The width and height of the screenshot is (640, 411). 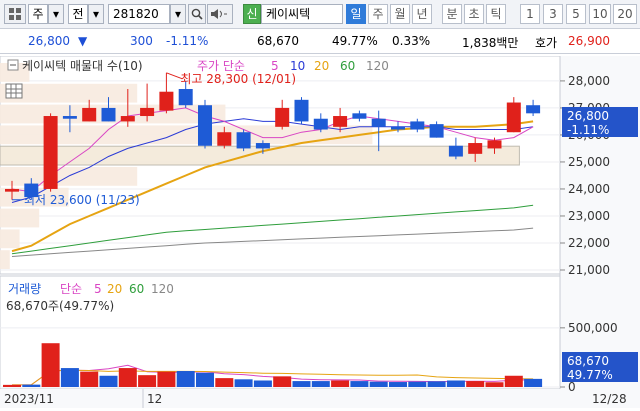 What do you see at coordinates (496, 14) in the screenshot?
I see `period-tick: 틱` at bounding box center [496, 14].